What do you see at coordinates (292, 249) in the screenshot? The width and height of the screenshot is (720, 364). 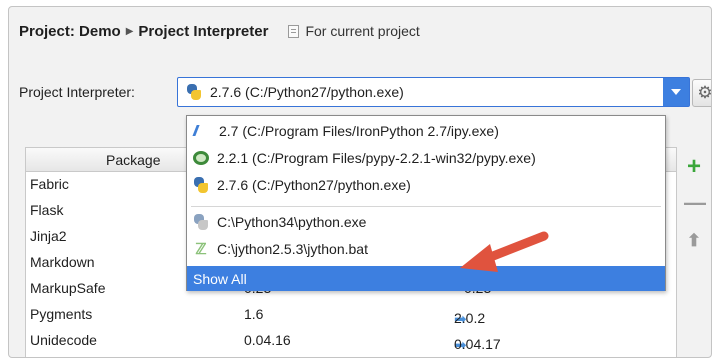 I see `option-label: C:\jython2.5.3\jython.bat` at bounding box center [292, 249].